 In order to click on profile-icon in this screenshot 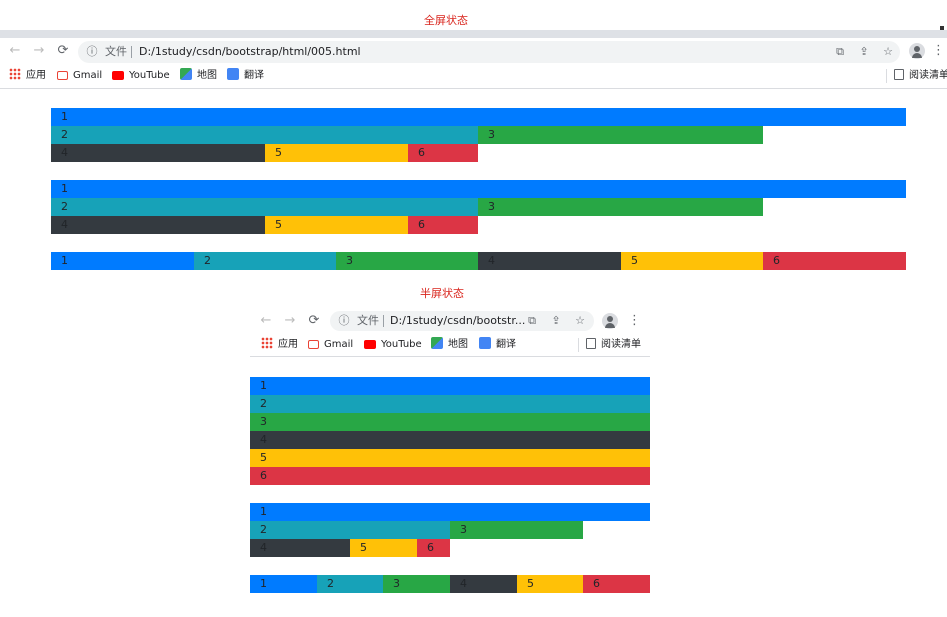, I will do `click(917, 51)`.